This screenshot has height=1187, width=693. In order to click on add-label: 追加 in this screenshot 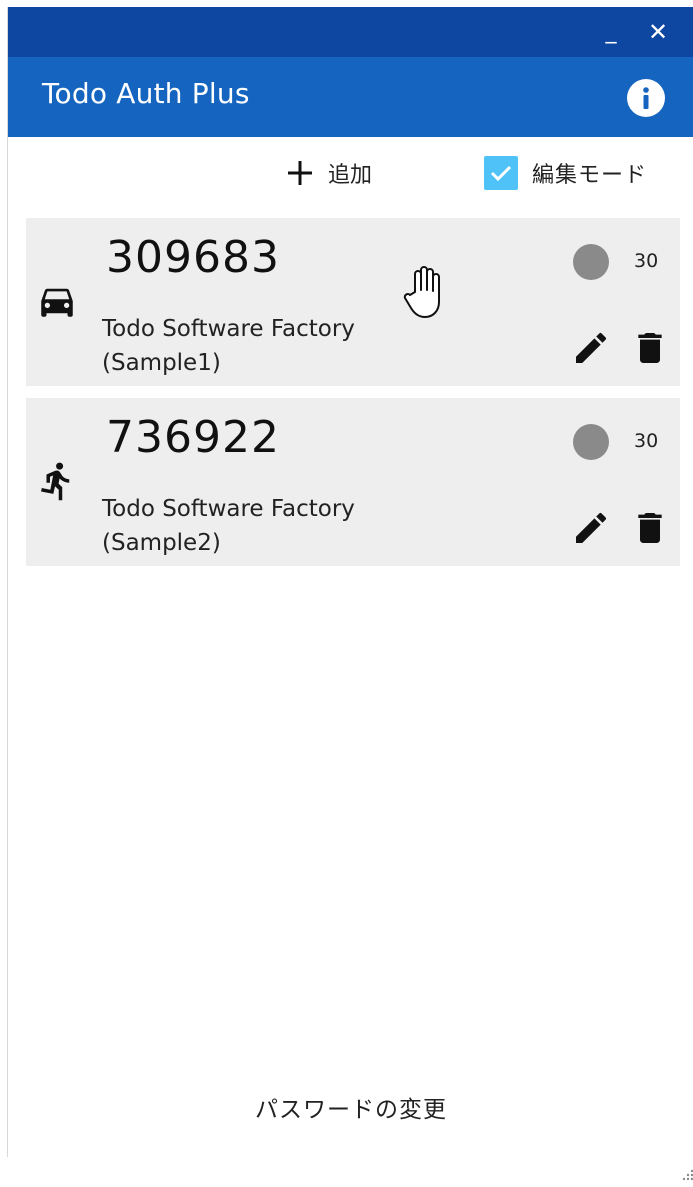, I will do `click(350, 175)`.